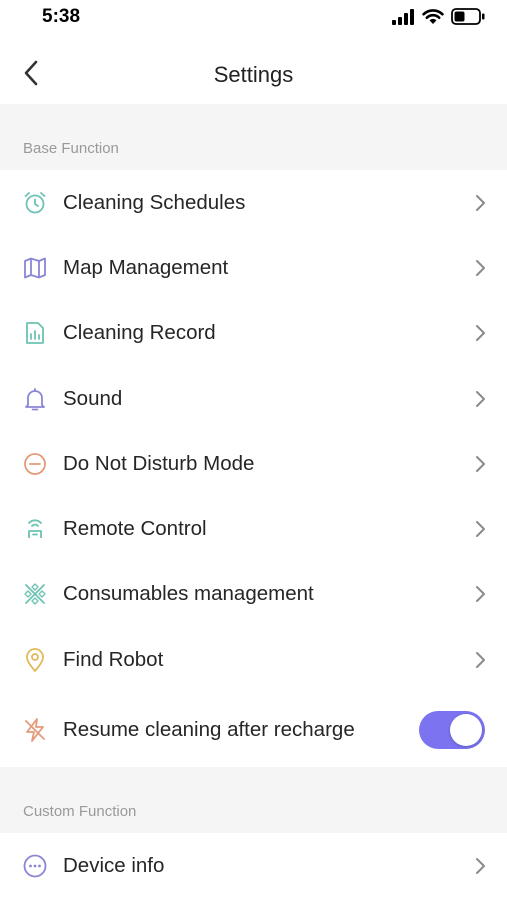 The width and height of the screenshot is (507, 900). Describe the element at coordinates (35, 660) in the screenshot. I see `location-pin-icon` at that location.